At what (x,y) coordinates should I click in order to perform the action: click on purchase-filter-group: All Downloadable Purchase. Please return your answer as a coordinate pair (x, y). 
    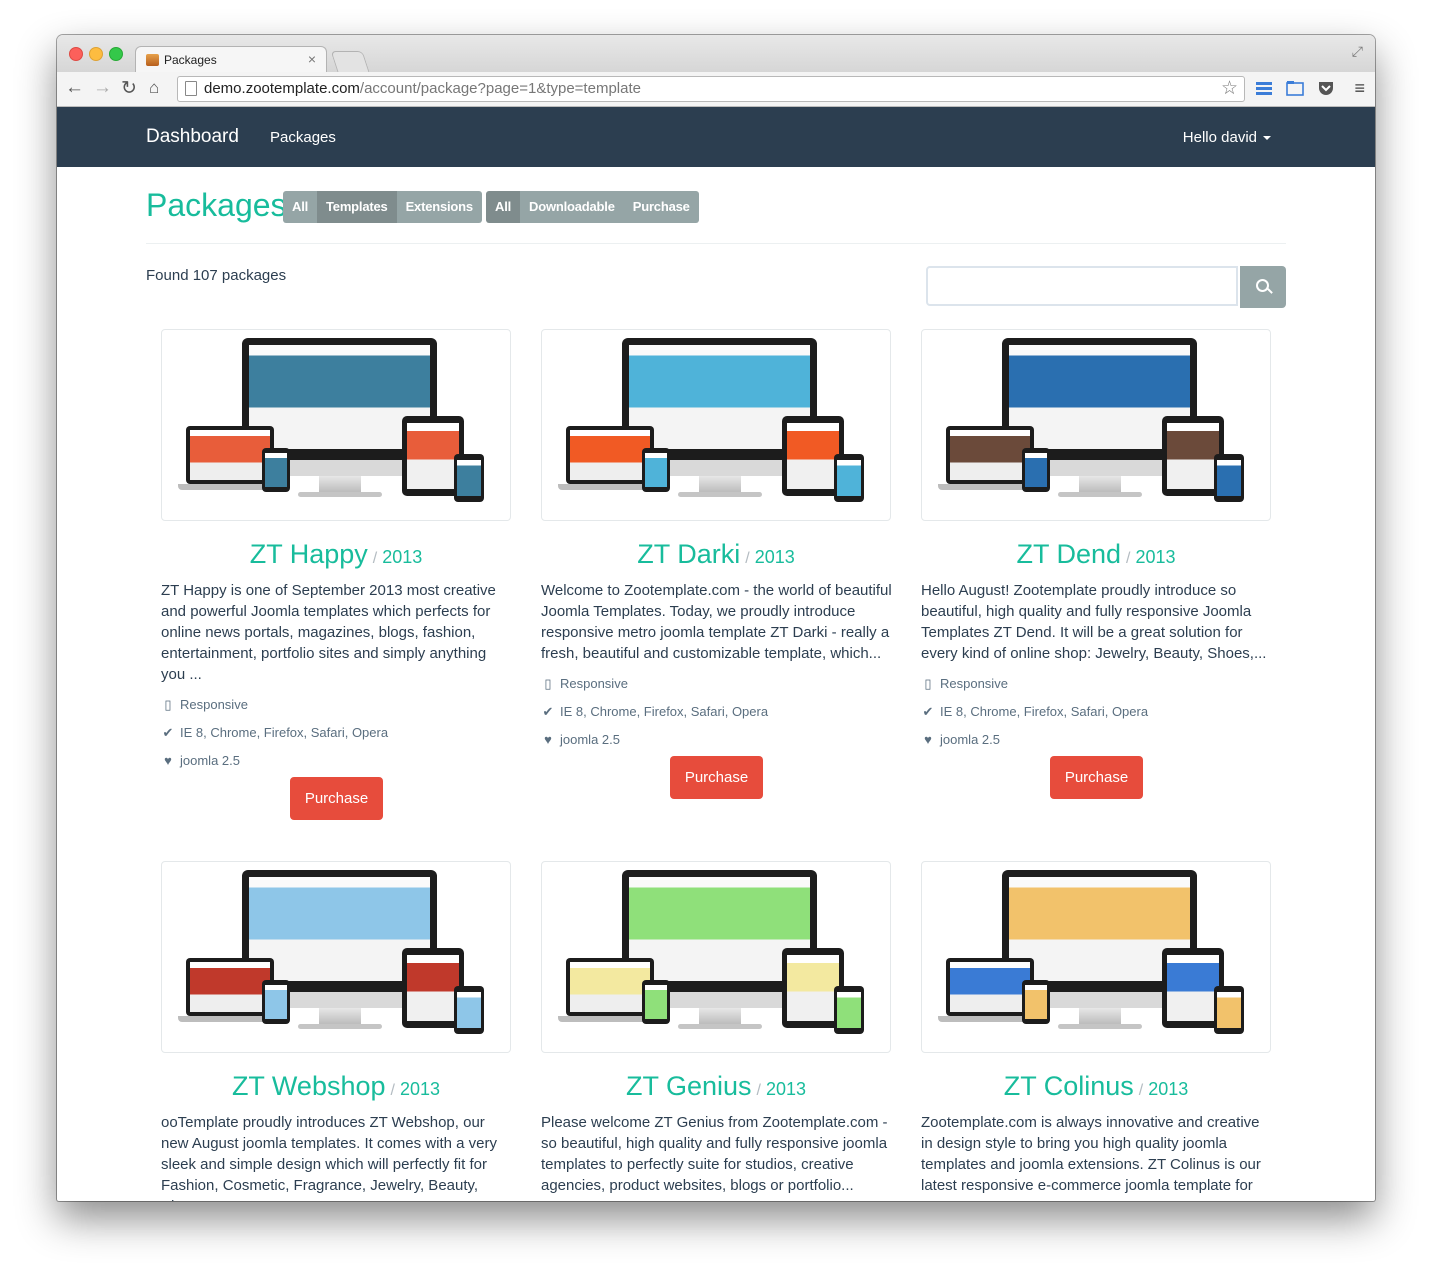
    Looking at the image, I should click on (592, 207).